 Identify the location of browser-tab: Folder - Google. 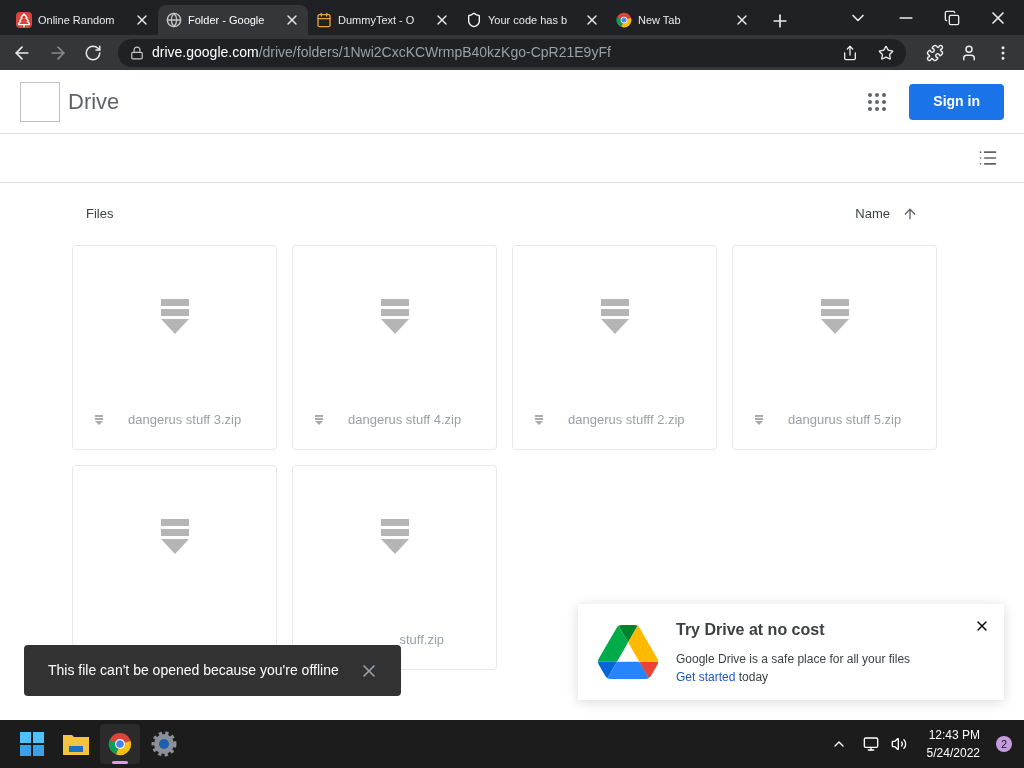
(233, 20).